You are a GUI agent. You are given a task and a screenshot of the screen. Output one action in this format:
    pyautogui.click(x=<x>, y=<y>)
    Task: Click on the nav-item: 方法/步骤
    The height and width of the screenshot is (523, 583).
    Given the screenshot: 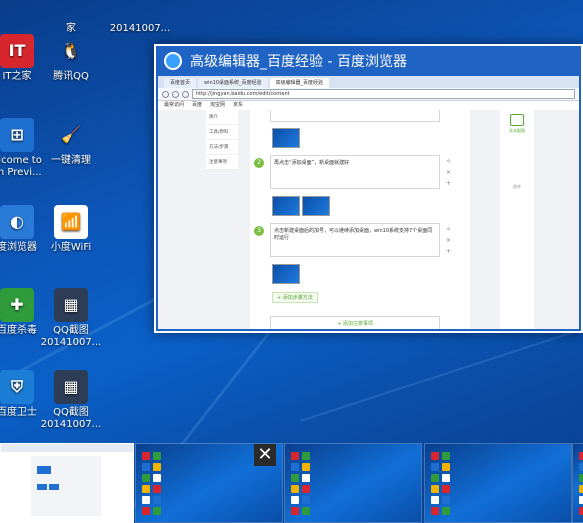 What is the action you would take?
    pyautogui.click(x=222, y=147)
    